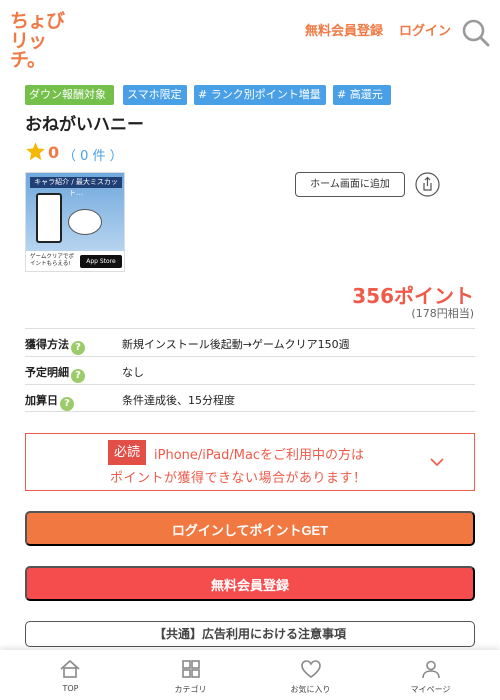  I want to click on phone-illustration, so click(49, 218).